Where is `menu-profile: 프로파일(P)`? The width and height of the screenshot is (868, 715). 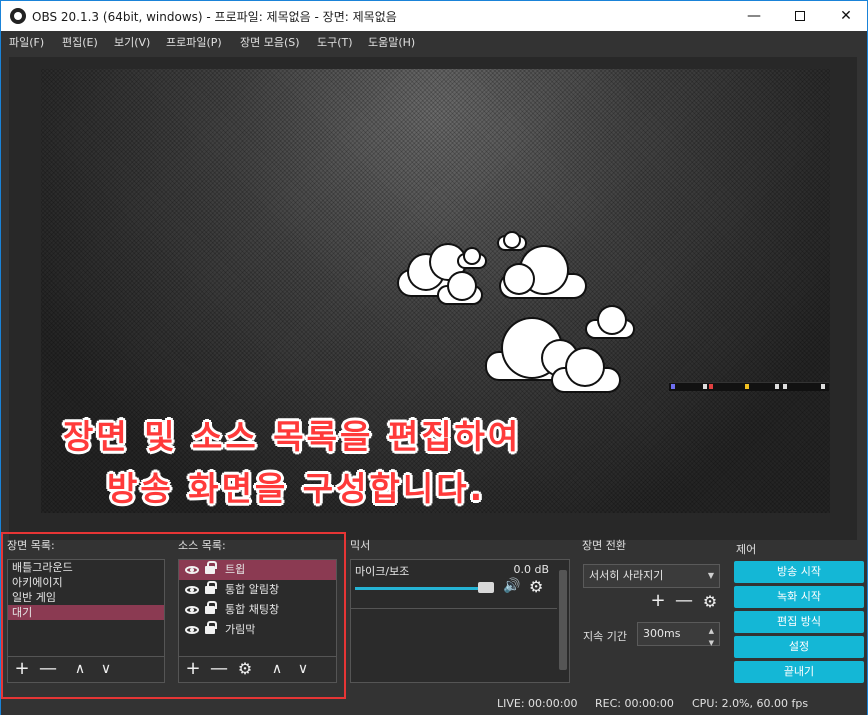
menu-profile: 프로파일(P) is located at coordinates (194, 42).